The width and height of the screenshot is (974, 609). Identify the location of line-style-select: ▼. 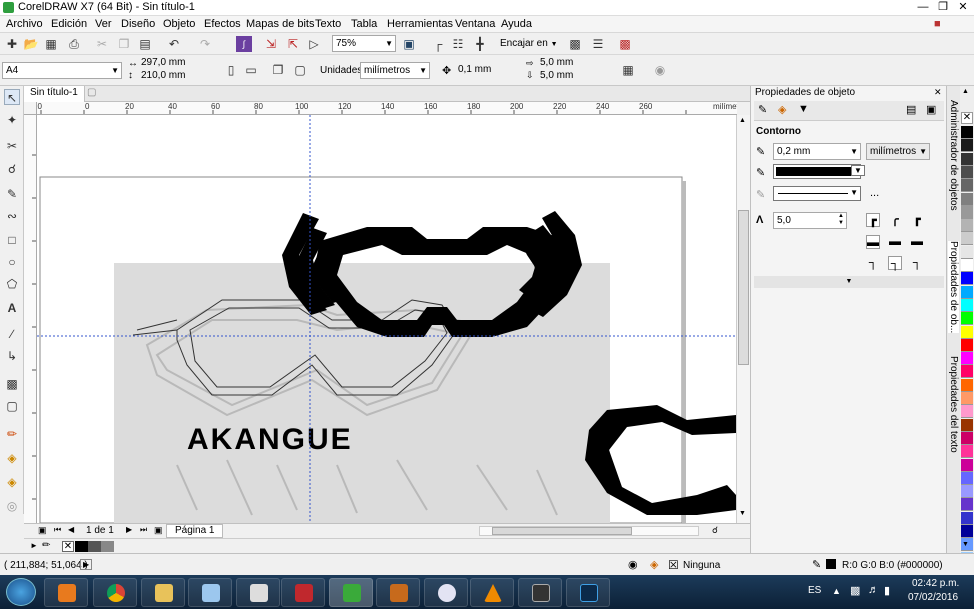
(817, 193).